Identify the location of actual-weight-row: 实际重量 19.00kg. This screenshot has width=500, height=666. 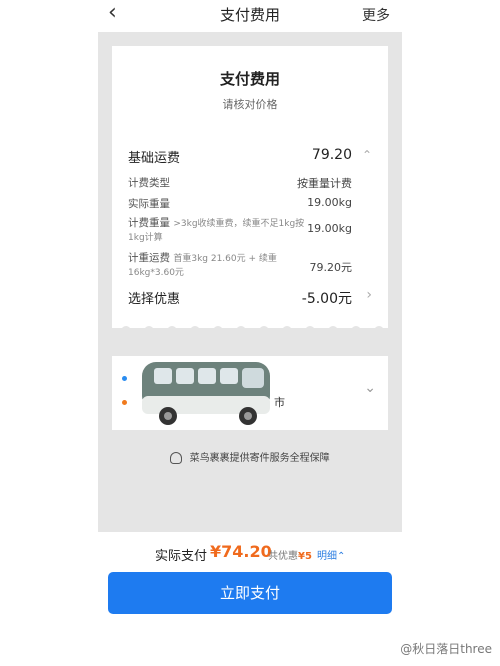
(250, 204).